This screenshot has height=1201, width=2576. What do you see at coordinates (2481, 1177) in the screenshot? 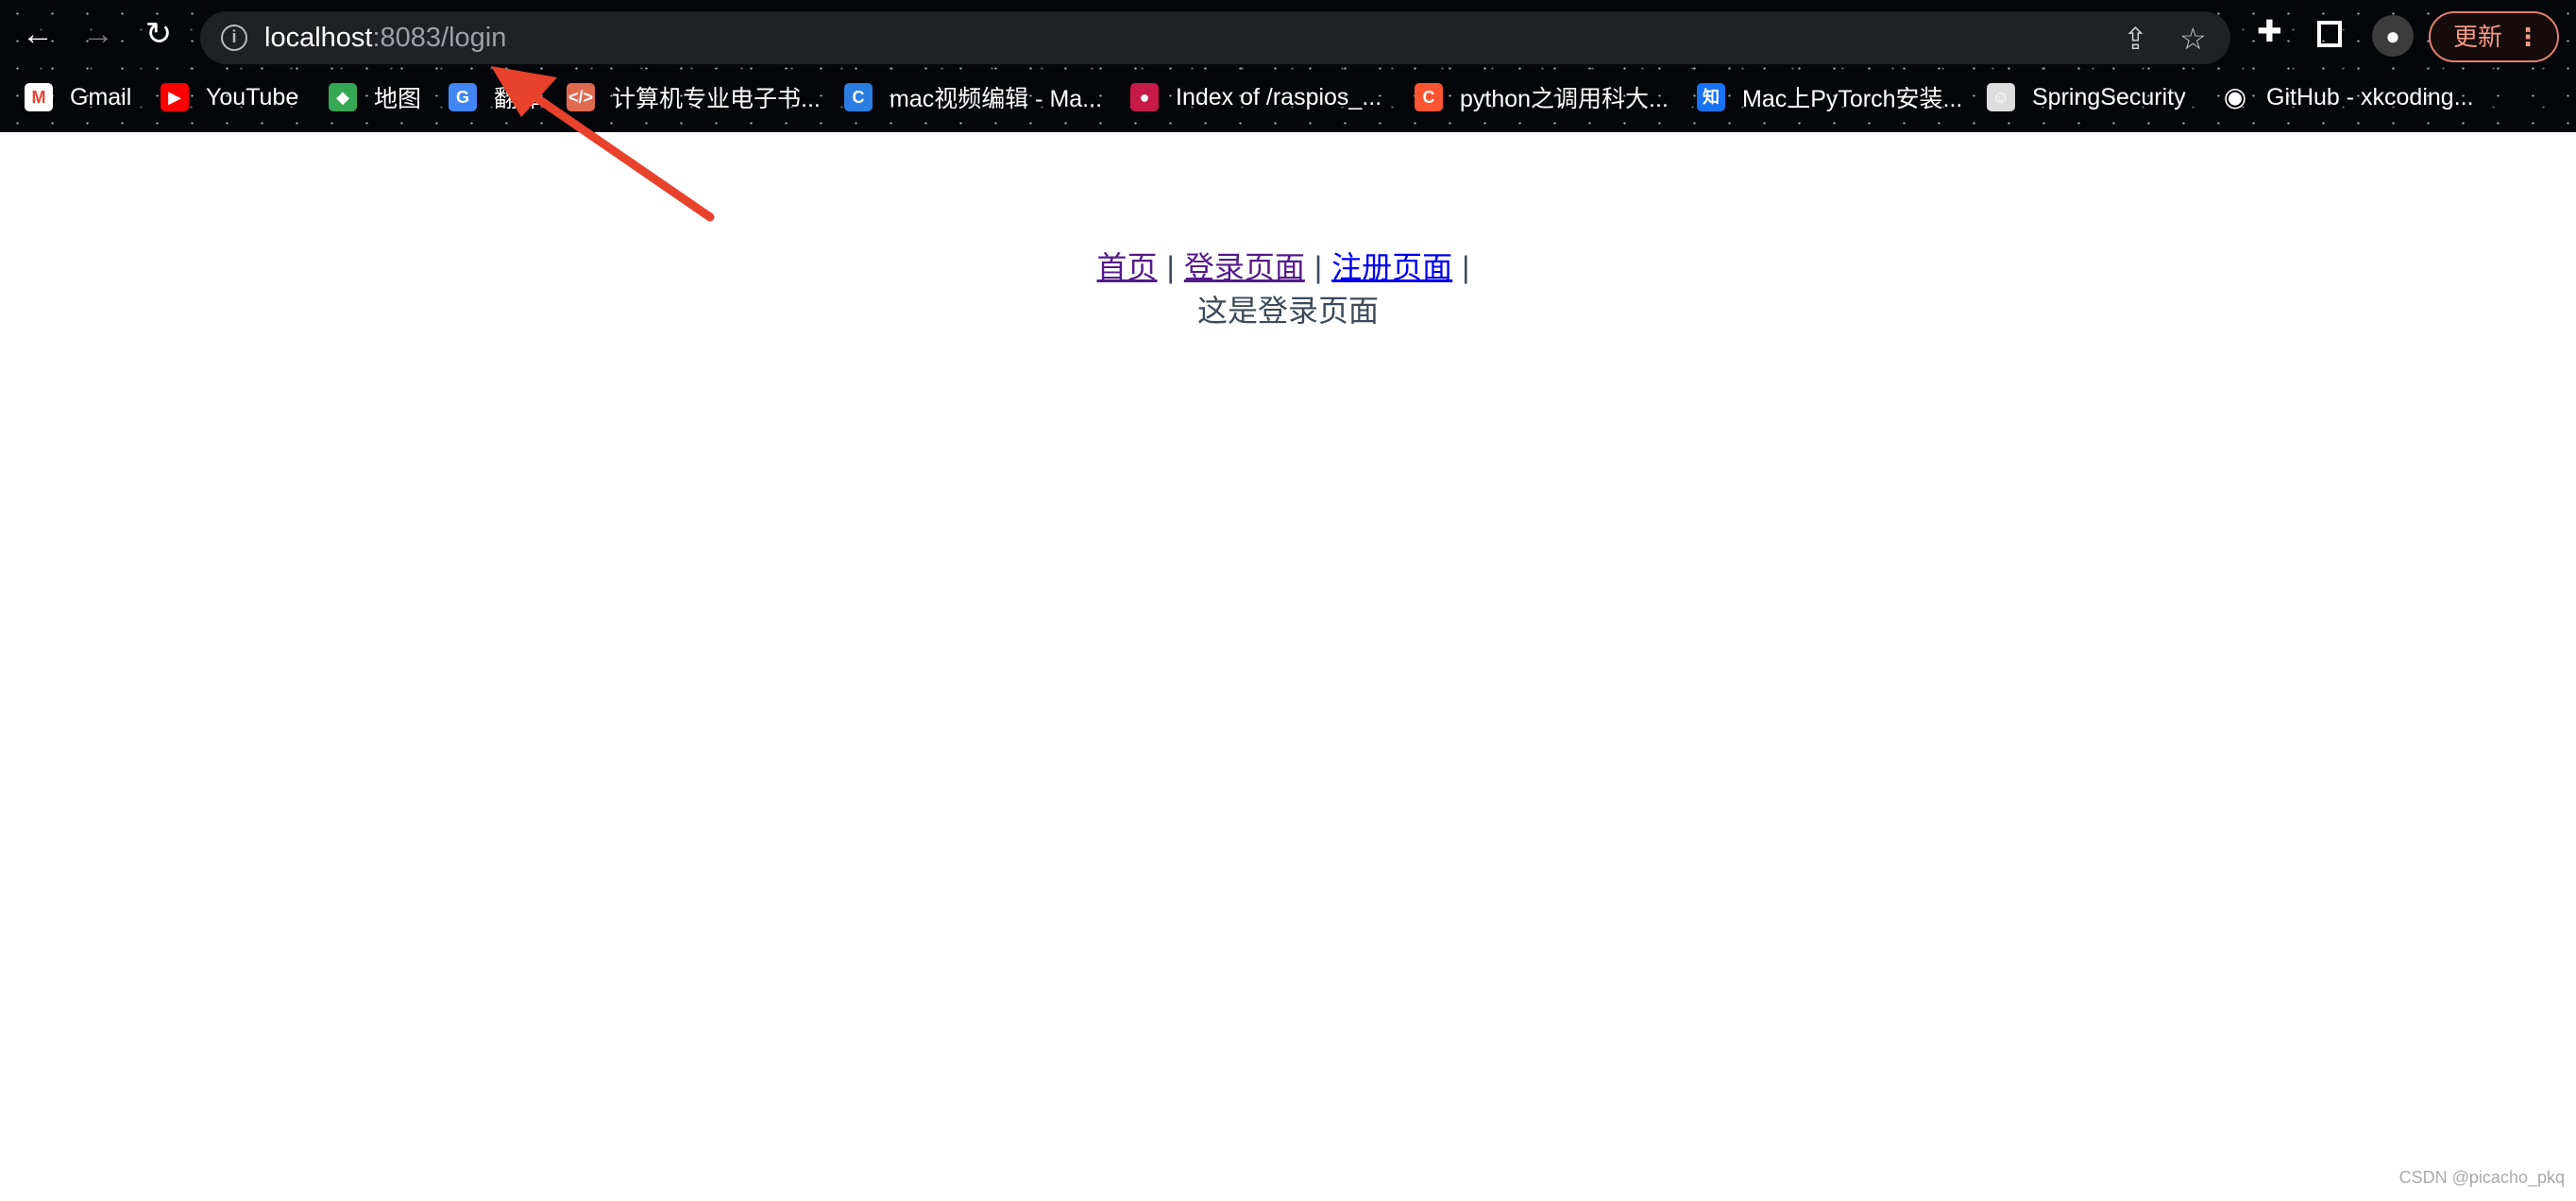
I see `watermark: CSDN @picacho_pkq` at bounding box center [2481, 1177].